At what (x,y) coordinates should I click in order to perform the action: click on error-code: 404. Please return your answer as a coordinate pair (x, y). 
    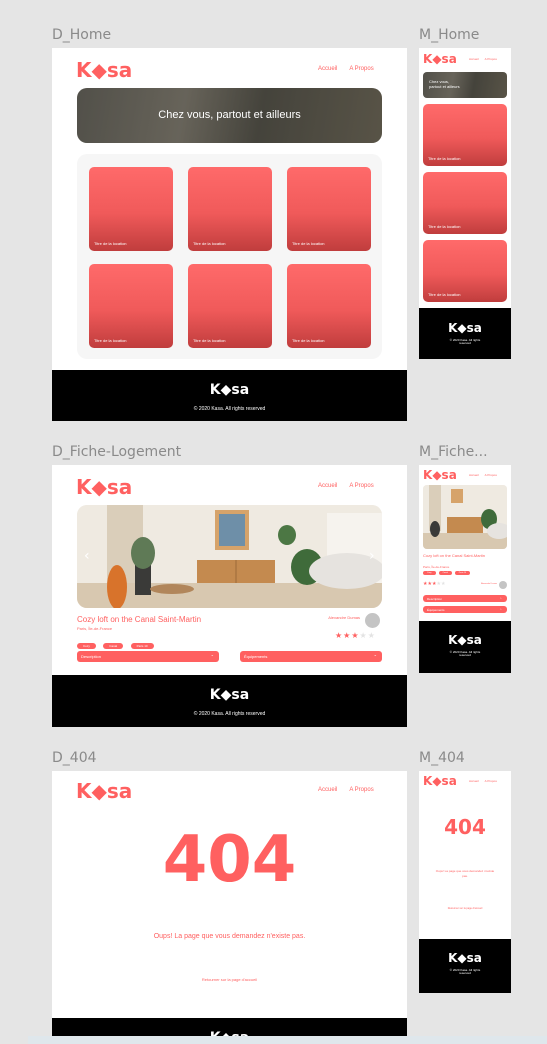
    Looking at the image, I should click on (229, 860).